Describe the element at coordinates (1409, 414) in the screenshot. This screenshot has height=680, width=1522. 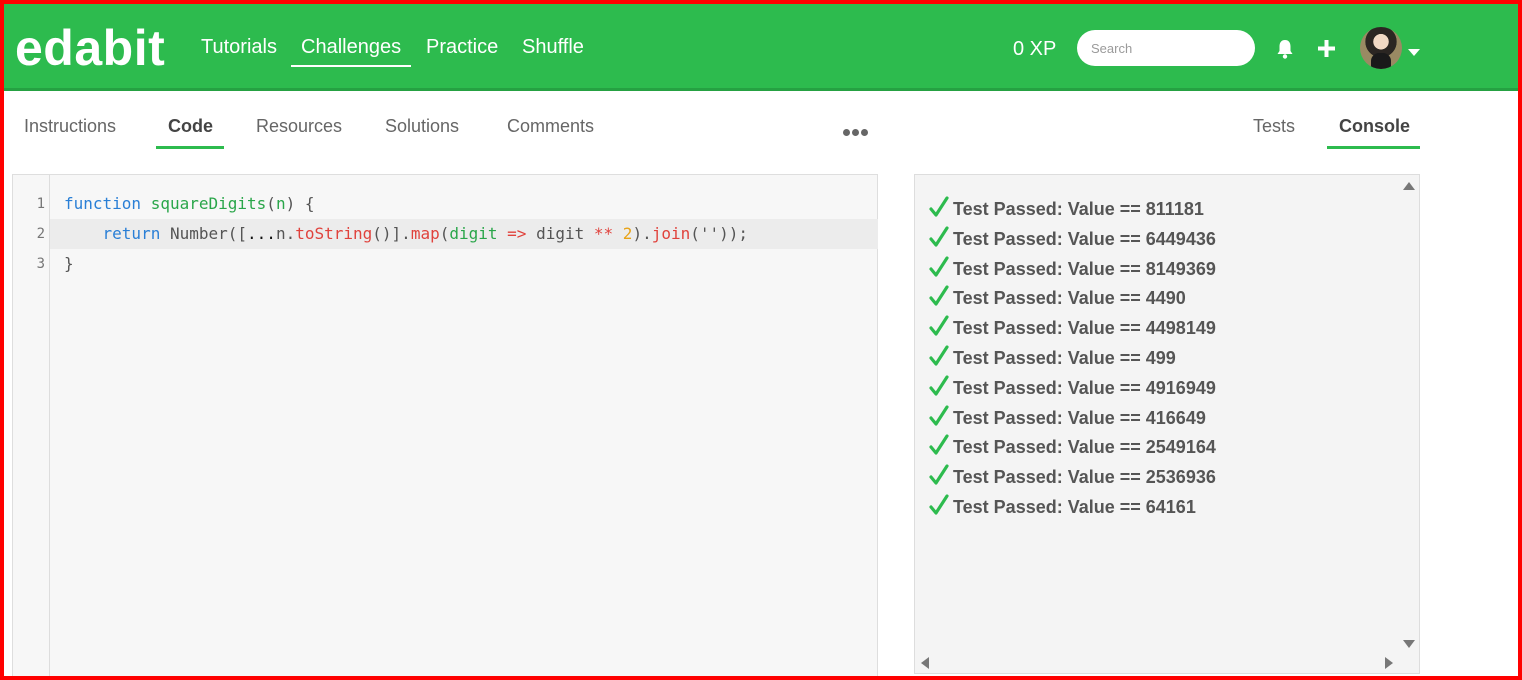
I see `vertical-scrollbar` at that location.